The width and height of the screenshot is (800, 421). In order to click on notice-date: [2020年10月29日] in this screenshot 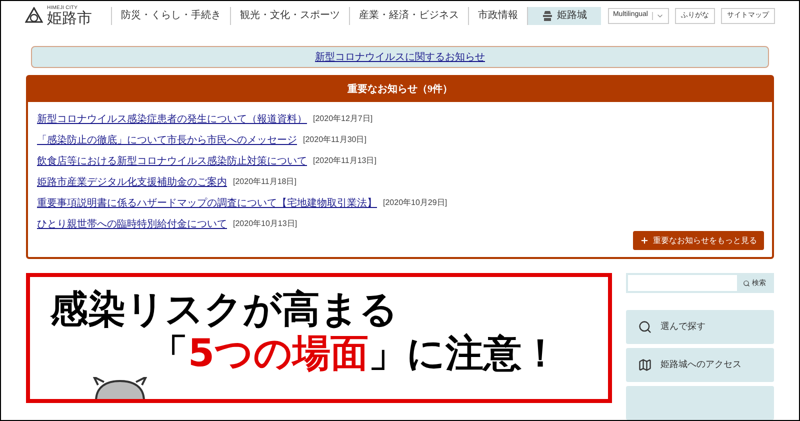, I will do `click(415, 203)`.